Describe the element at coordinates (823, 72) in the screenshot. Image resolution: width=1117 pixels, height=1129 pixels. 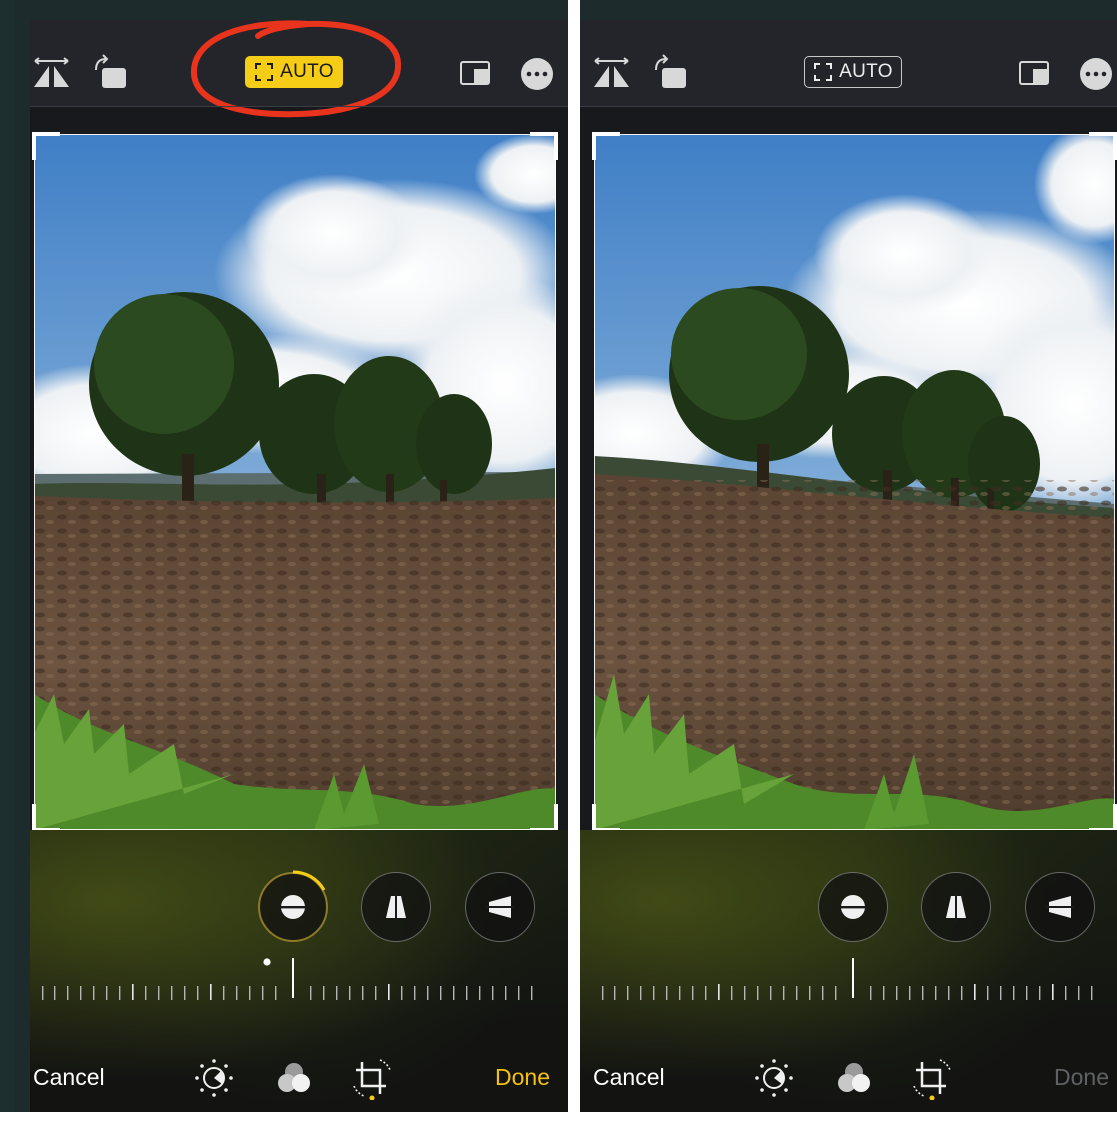
I see `auto-frame-icon` at that location.